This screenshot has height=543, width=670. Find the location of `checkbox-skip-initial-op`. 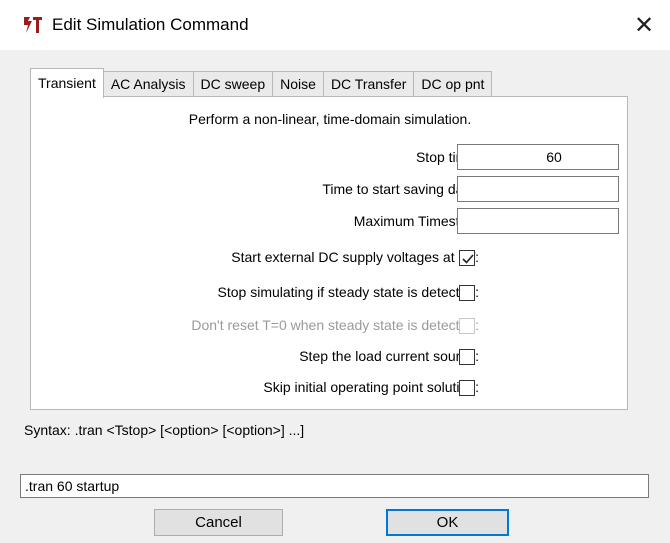

checkbox-skip-initial-op is located at coordinates (467, 388).